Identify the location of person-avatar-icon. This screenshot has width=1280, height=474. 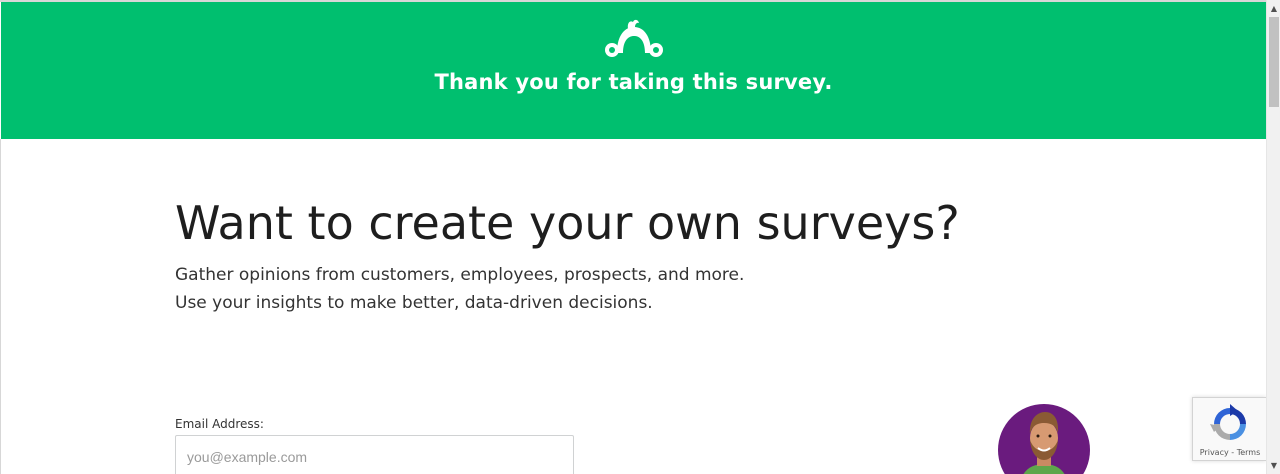
(1044, 439).